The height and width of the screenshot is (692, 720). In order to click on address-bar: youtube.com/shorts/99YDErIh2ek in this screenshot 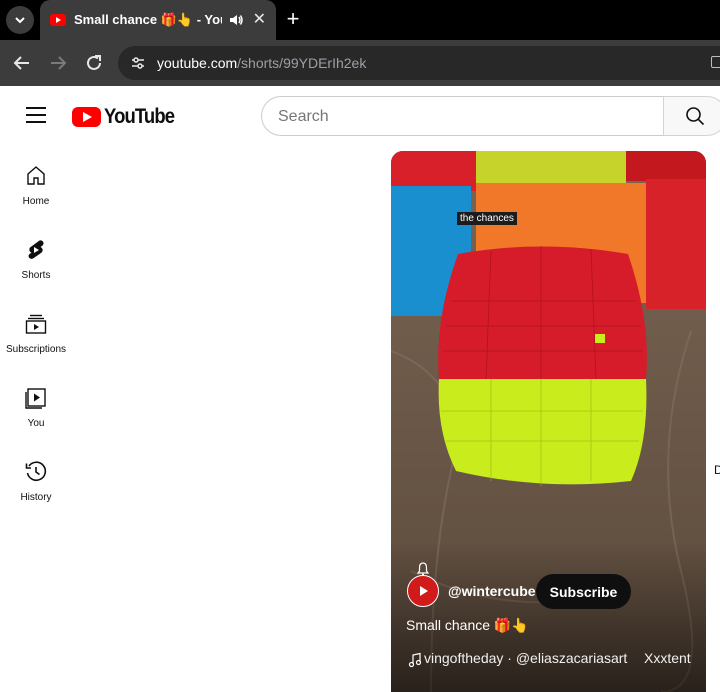, I will do `click(419, 63)`.